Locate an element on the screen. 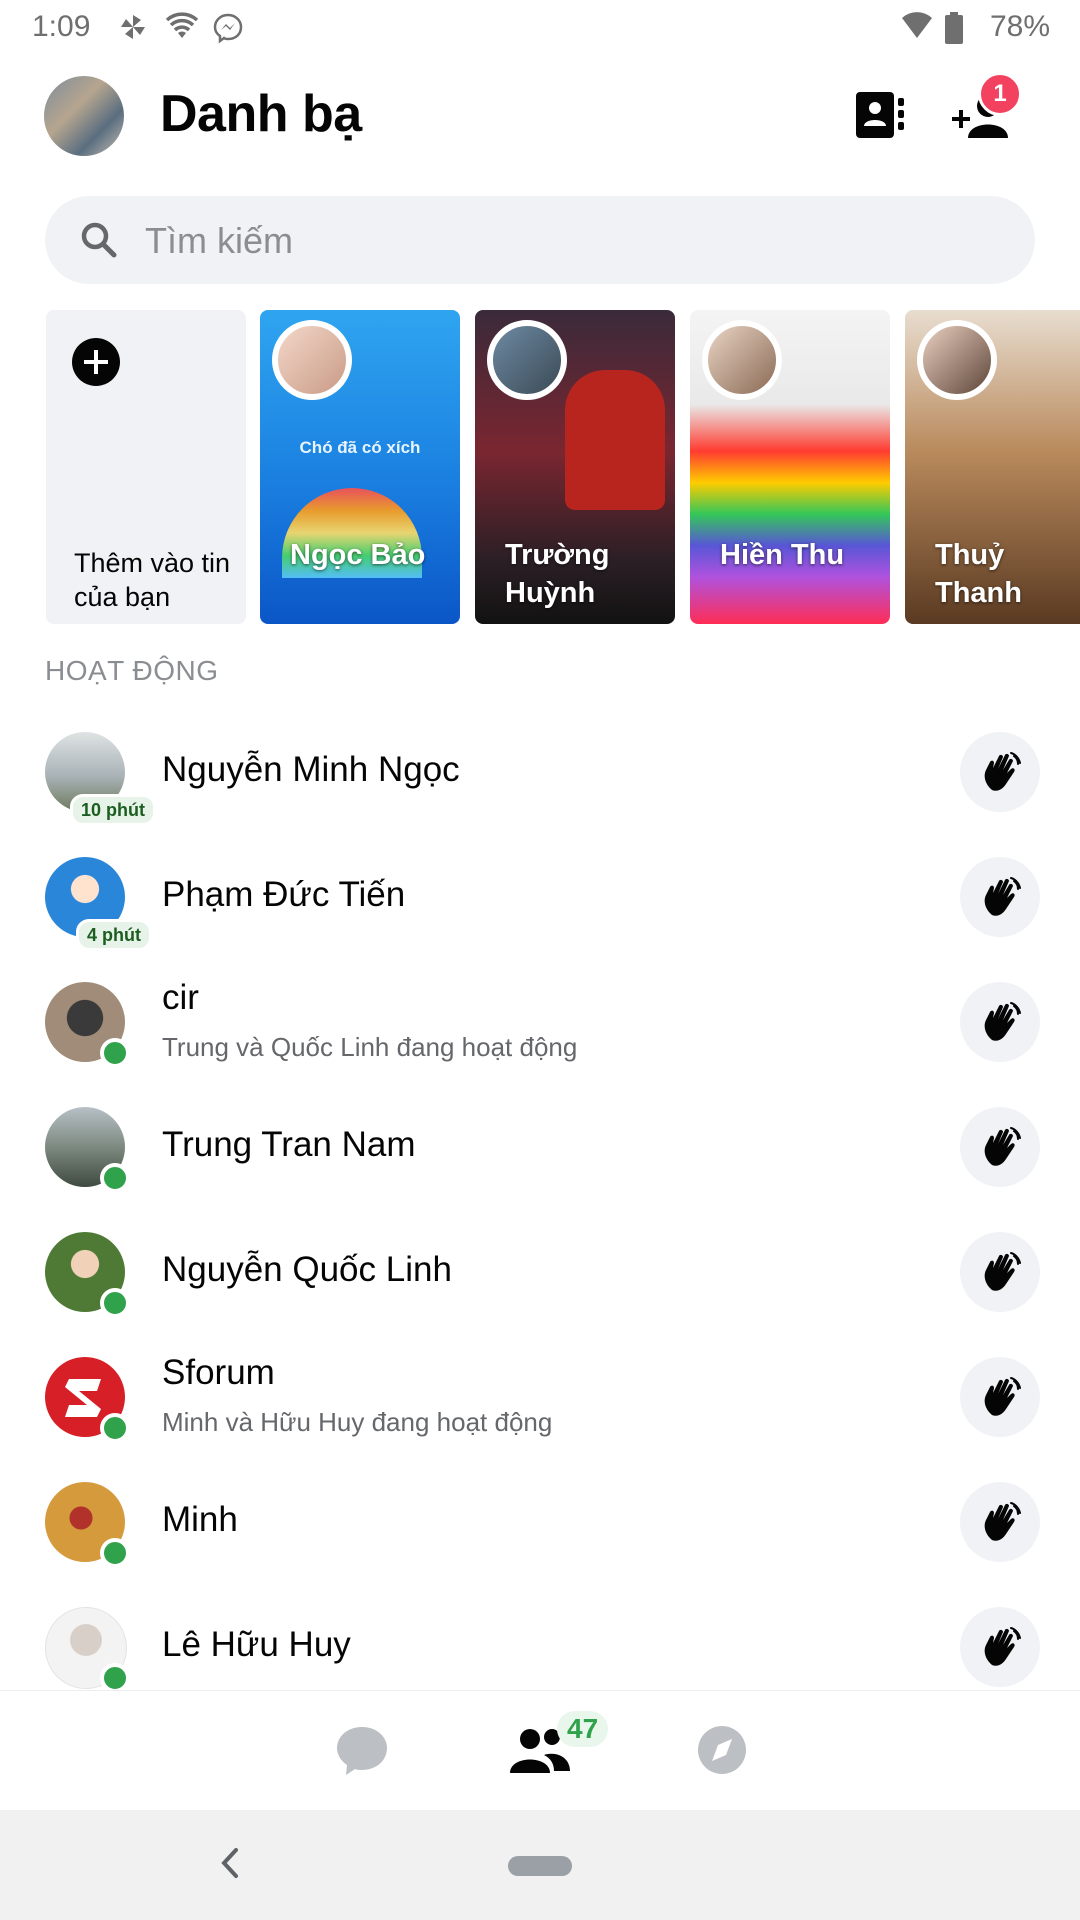 The image size is (1080, 1920). story-name: Ngọc Bảo is located at coordinates (358, 555).